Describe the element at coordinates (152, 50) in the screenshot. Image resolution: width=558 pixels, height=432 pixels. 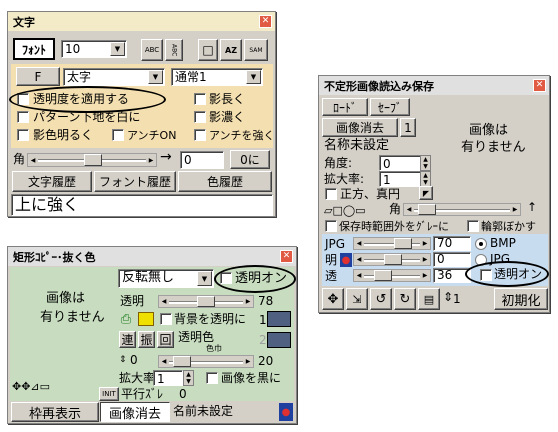
I see `abc-horizontal-button: ABC` at that location.